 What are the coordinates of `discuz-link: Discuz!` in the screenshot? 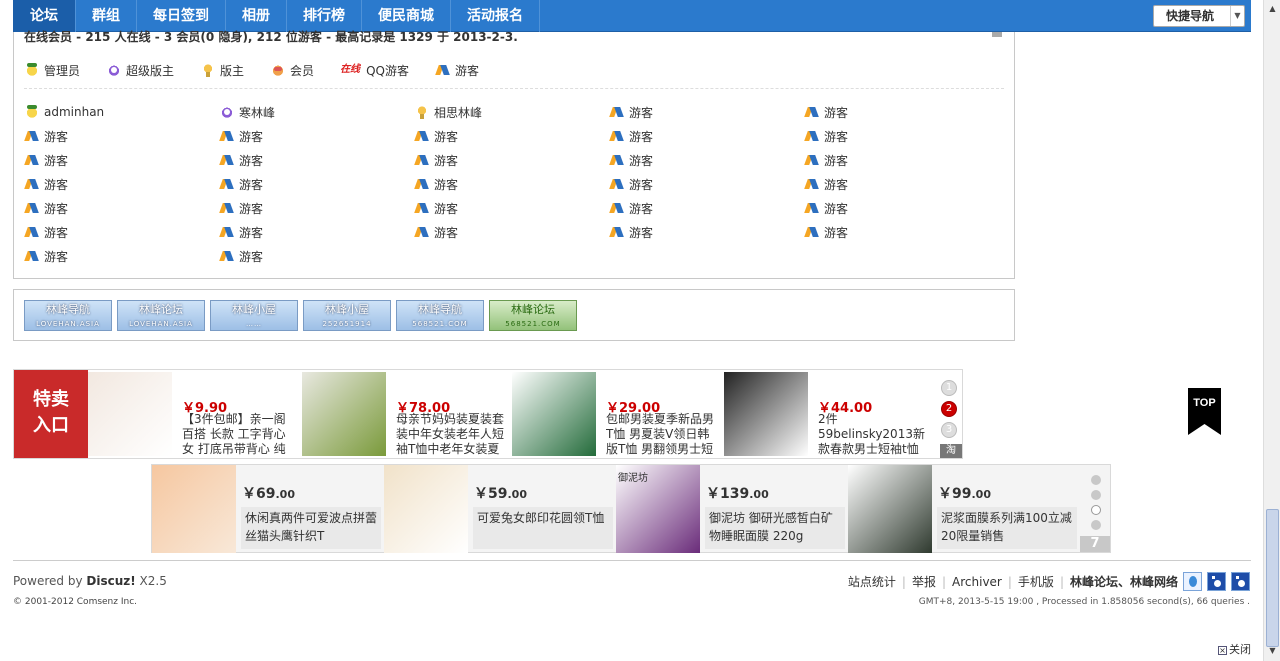 It's located at (110, 581).